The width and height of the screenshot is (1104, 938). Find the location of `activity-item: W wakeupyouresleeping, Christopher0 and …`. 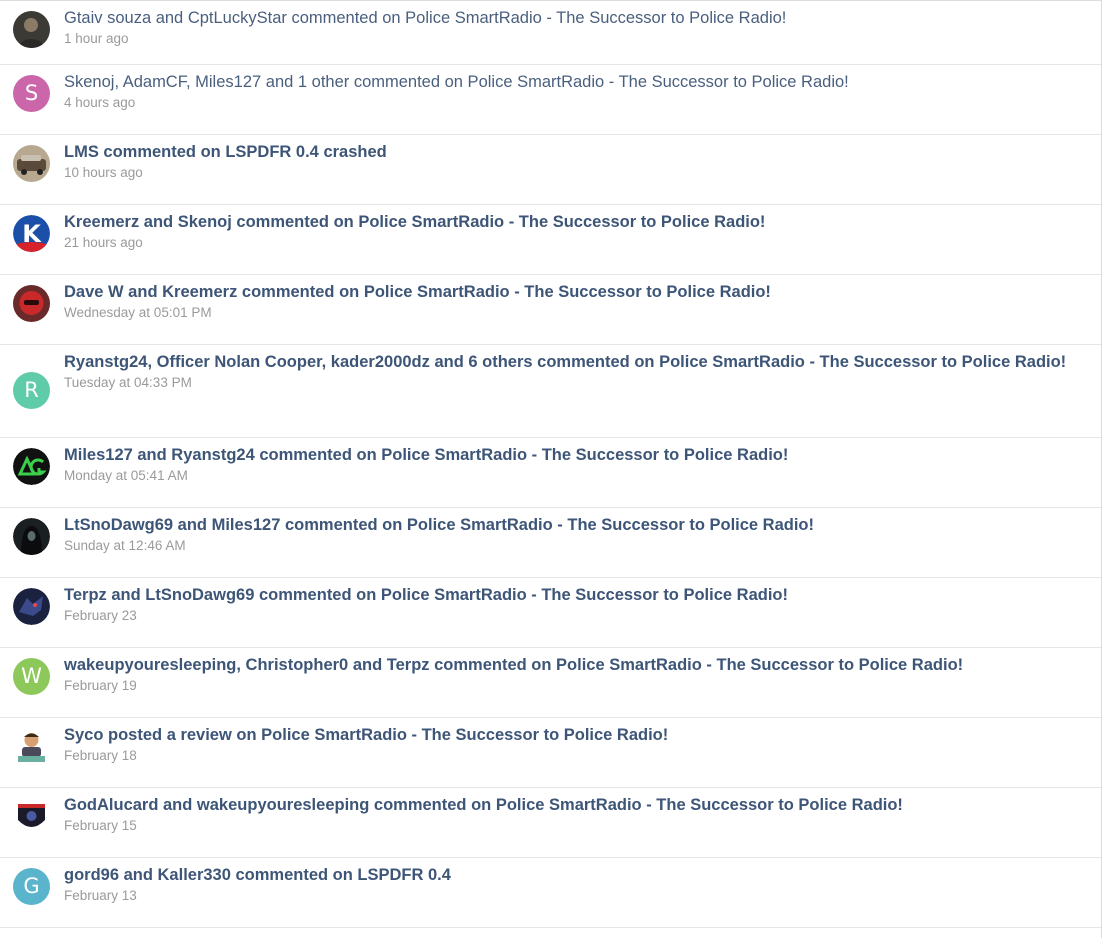

activity-item: W wakeupyouresleeping, Christopher0 and … is located at coordinates (550, 683).